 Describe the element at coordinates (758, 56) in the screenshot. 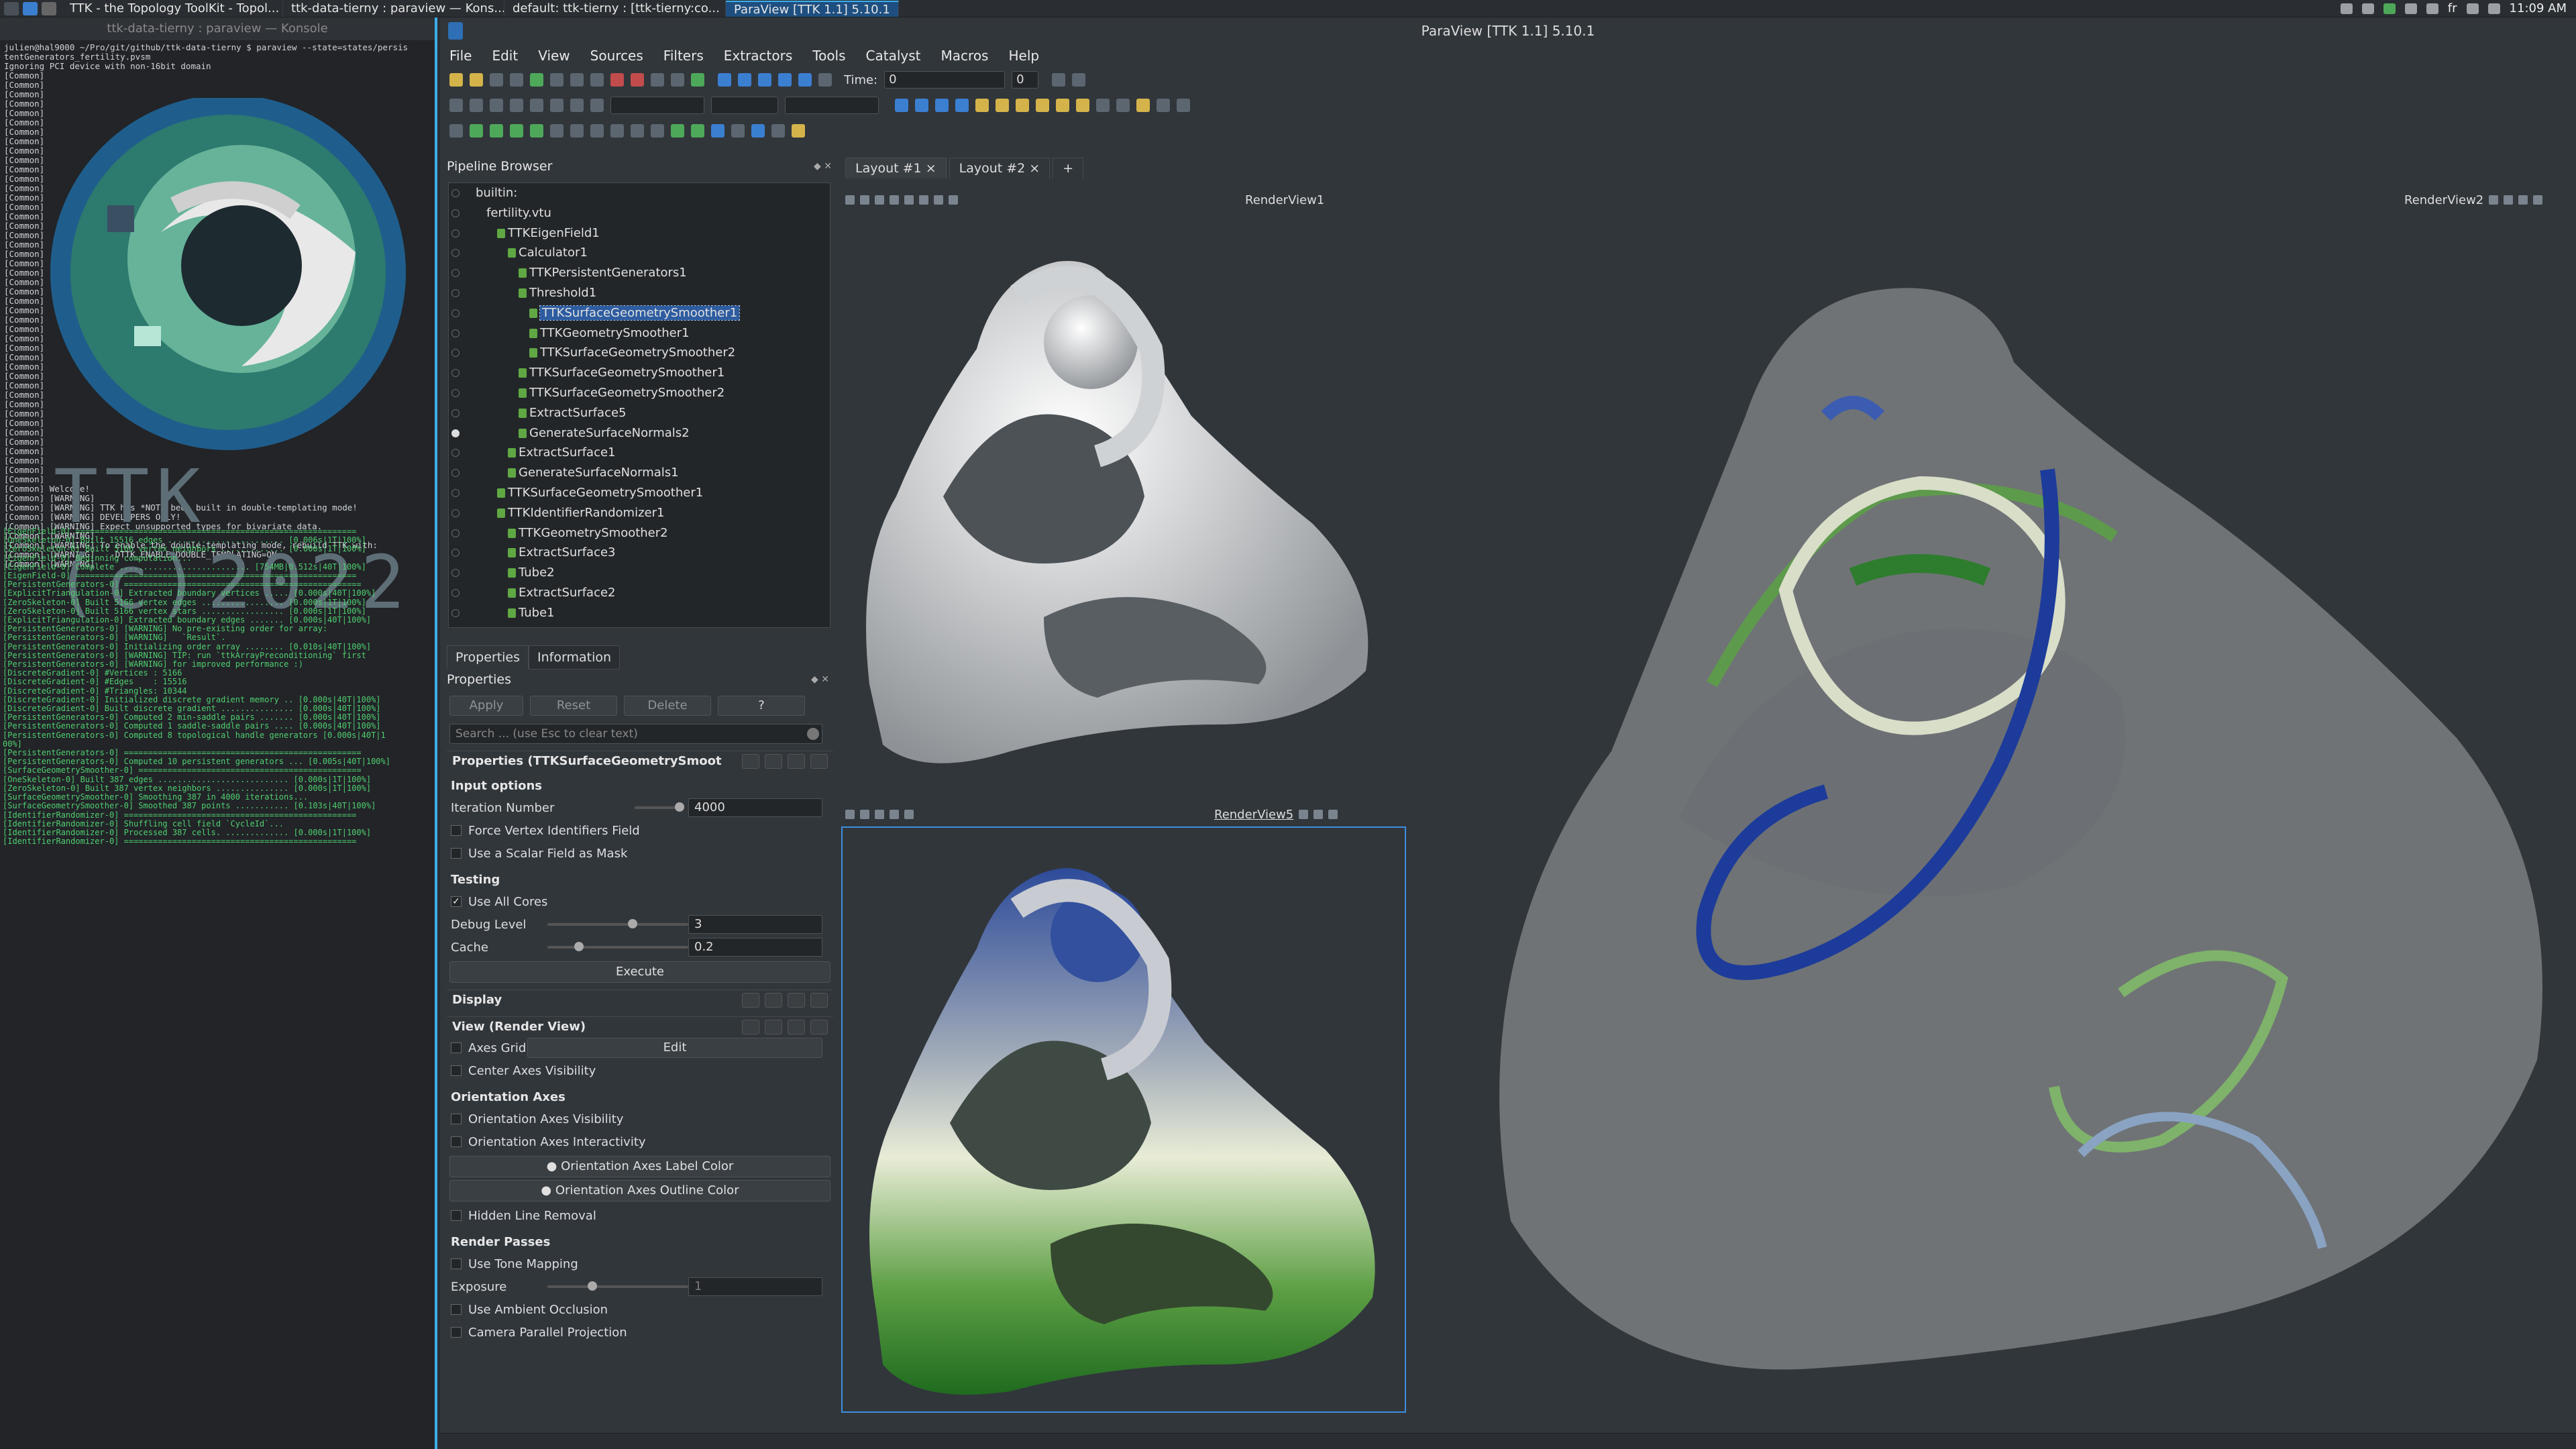

I see `menu-extractors: Extractors` at that location.